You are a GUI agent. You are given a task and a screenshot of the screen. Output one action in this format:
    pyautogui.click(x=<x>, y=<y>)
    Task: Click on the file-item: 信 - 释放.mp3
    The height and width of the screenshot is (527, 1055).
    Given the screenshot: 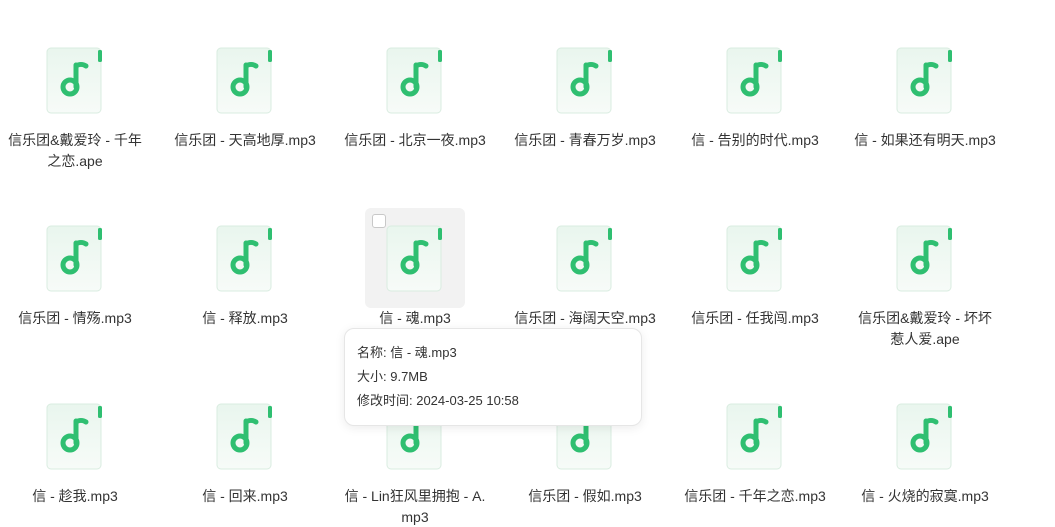 What is the action you would take?
    pyautogui.click(x=245, y=281)
    